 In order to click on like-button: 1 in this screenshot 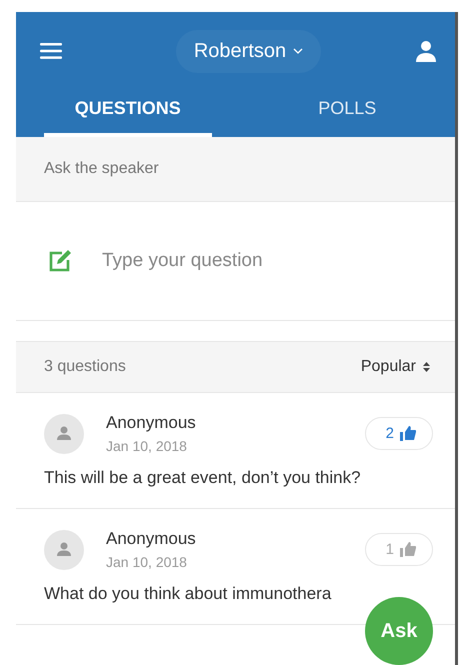, I will do `click(398, 549)`.